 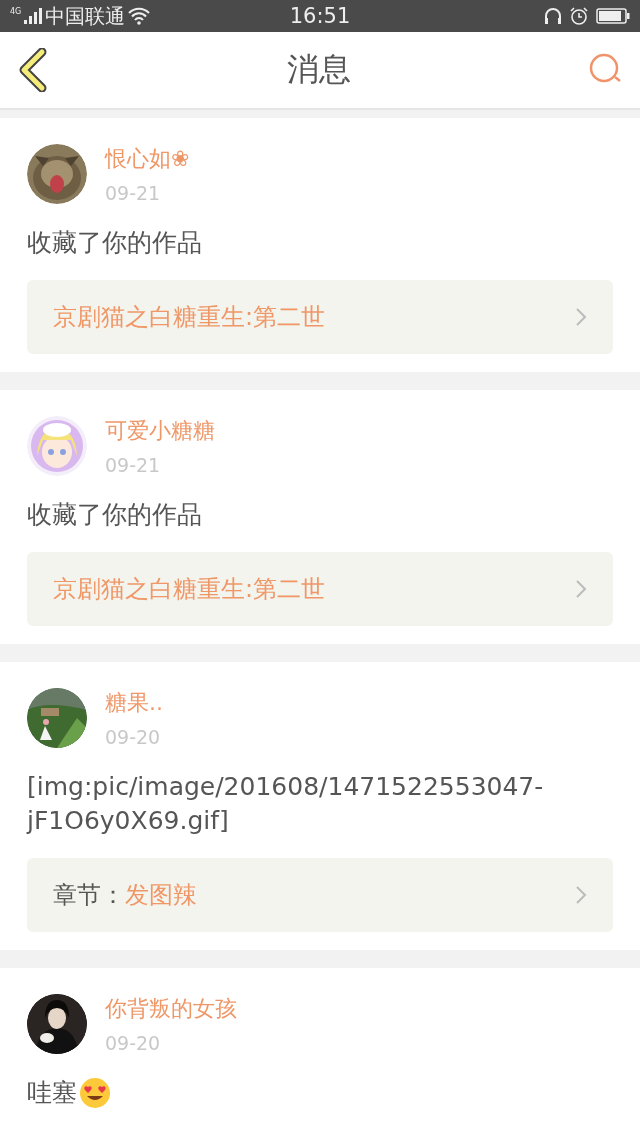 What do you see at coordinates (160, 431) in the screenshot?
I see `user-name: 可爱小糖糖` at bounding box center [160, 431].